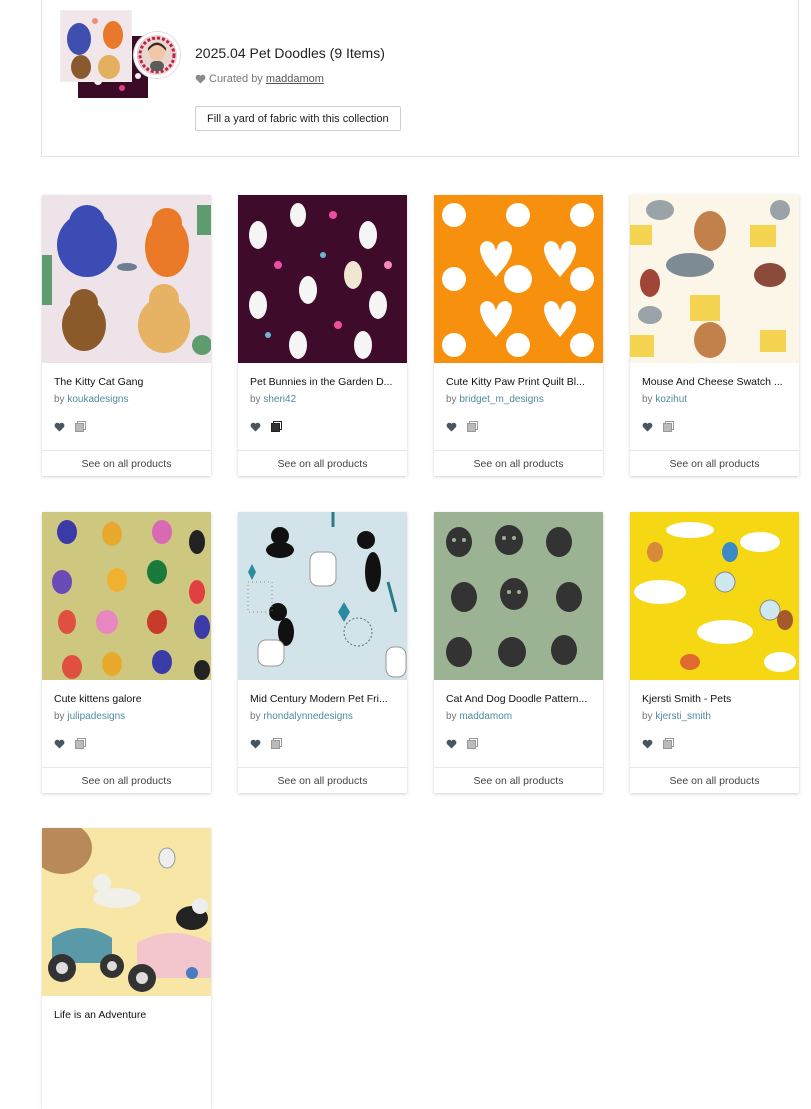  I want to click on design-title: The Kitty Cat Gang, so click(129, 382).